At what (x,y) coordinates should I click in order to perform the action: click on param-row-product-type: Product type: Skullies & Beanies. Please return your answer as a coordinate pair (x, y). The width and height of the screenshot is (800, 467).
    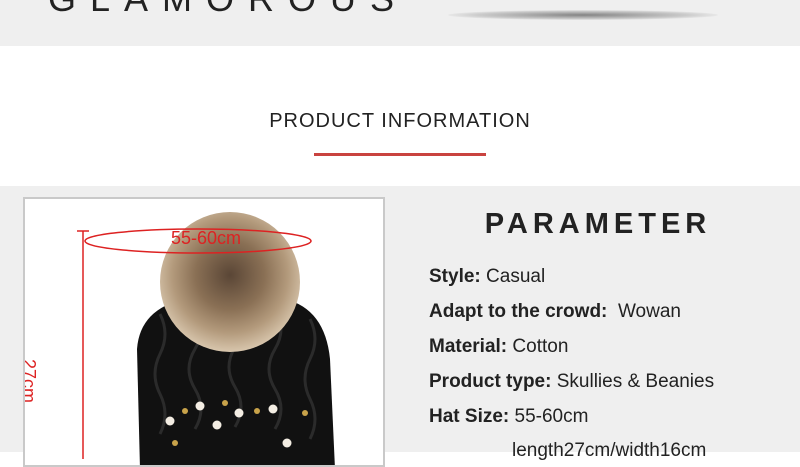
    Looking at the image, I should click on (571, 388).